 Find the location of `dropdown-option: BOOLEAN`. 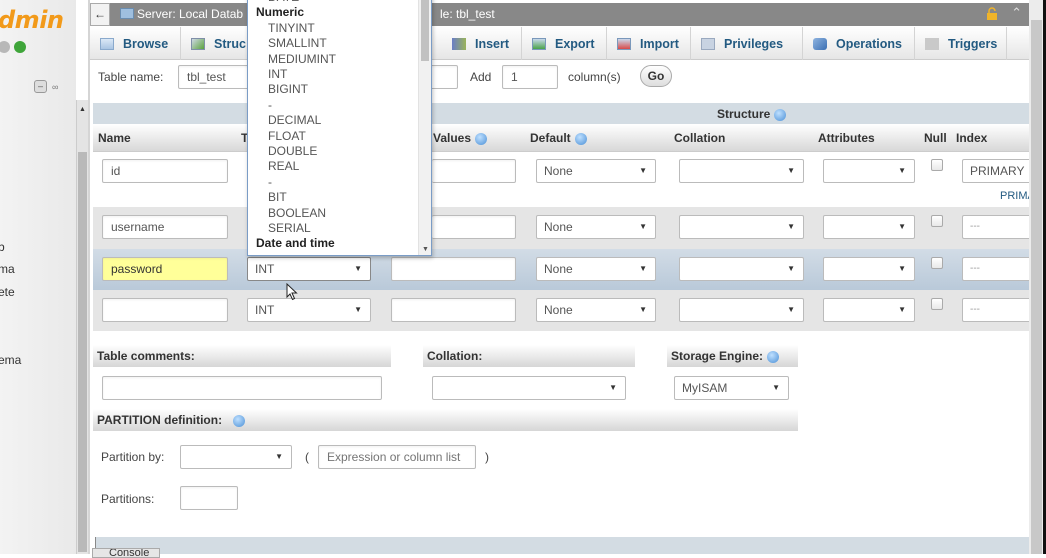

dropdown-option: BOOLEAN is located at coordinates (297, 213).